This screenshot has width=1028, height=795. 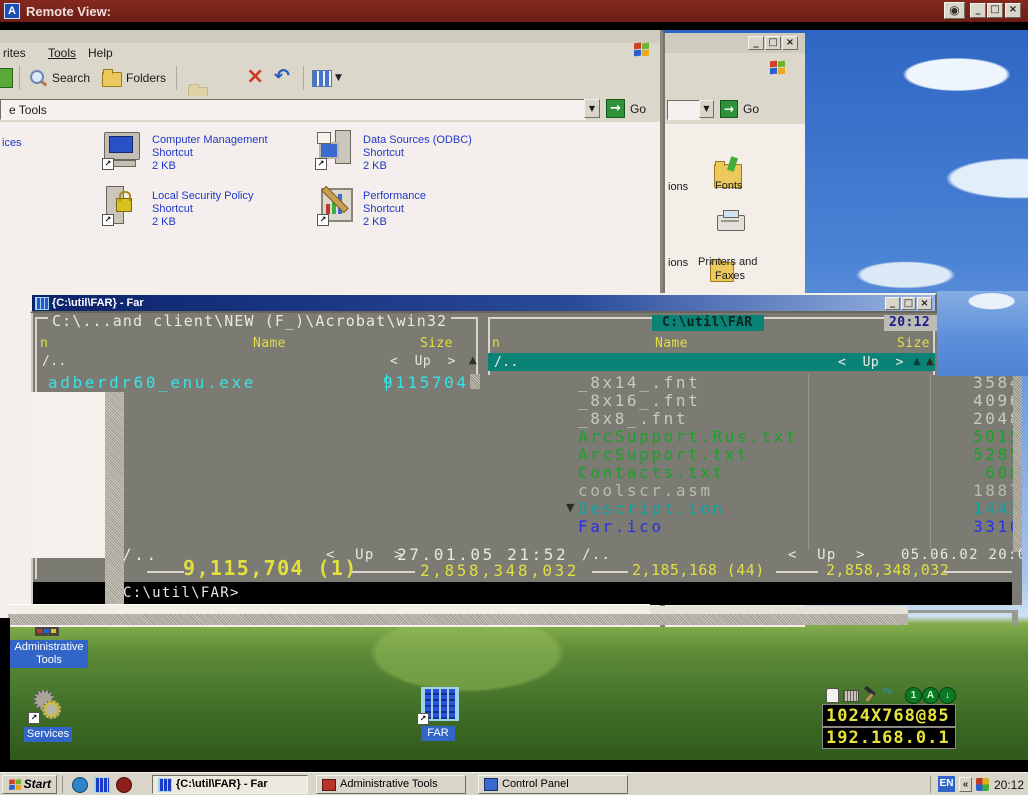 What do you see at coordinates (570, 508) in the screenshot?
I see `scroll-down-arrow-icon: ▼` at bounding box center [570, 508].